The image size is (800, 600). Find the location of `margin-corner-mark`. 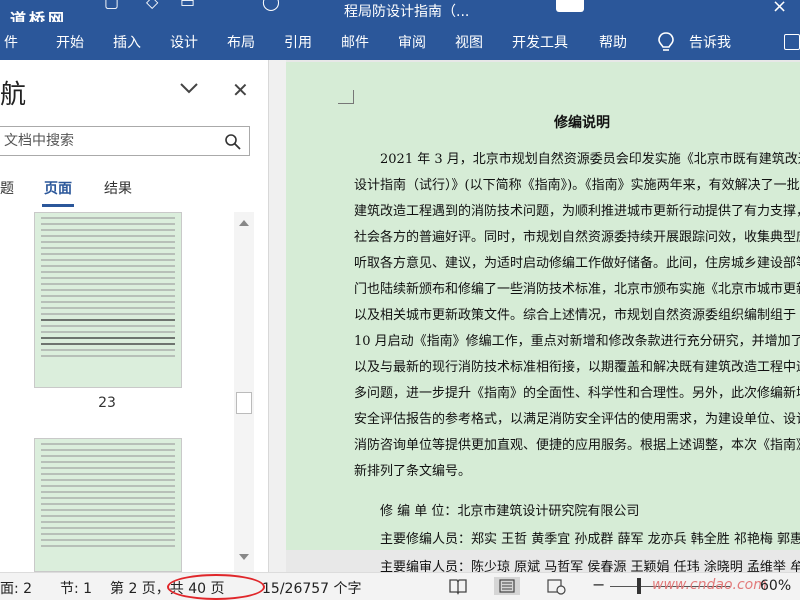

margin-corner-mark is located at coordinates (346, 97).